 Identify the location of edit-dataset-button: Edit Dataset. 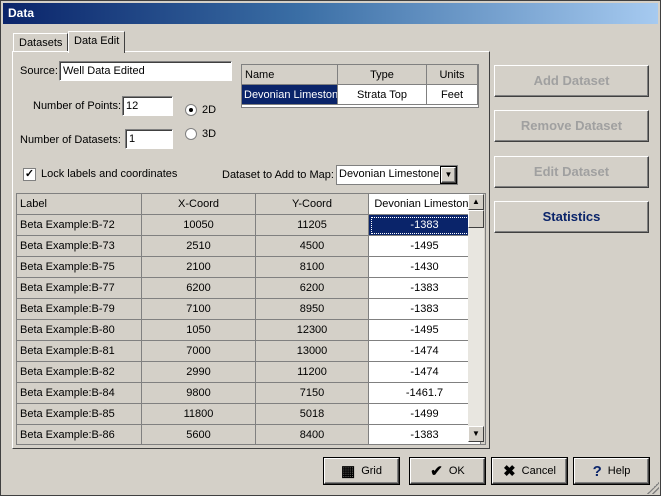
(571, 172).